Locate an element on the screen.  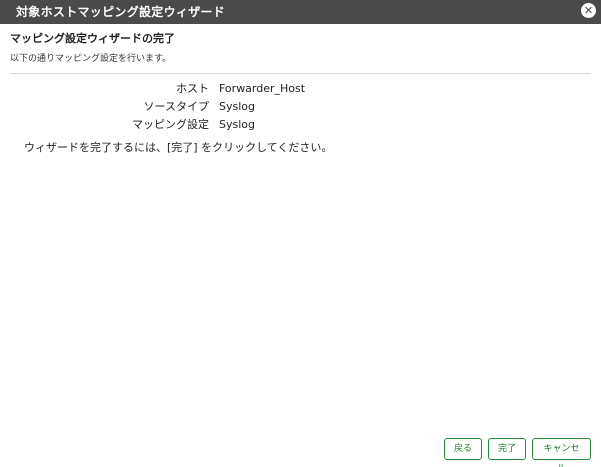
page-subheading: 以下の通りマッピング設定を行います。 is located at coordinates (91, 59).